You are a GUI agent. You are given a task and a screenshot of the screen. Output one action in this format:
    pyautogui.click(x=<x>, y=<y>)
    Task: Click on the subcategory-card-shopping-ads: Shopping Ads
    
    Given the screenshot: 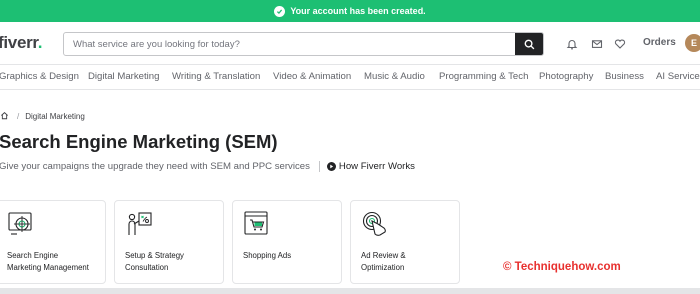 What is the action you would take?
    pyautogui.click(x=287, y=242)
    